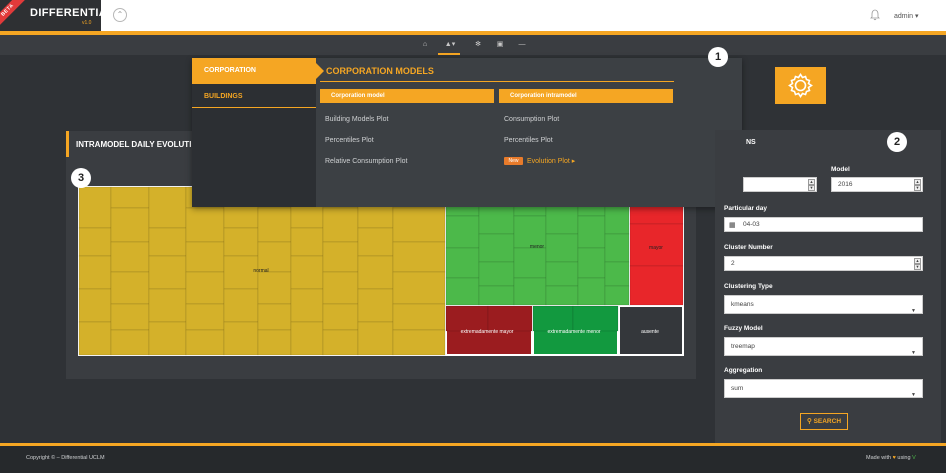 The image size is (946, 473). I want to click on clustering-type-select: kmeans ▼, so click(823, 304).